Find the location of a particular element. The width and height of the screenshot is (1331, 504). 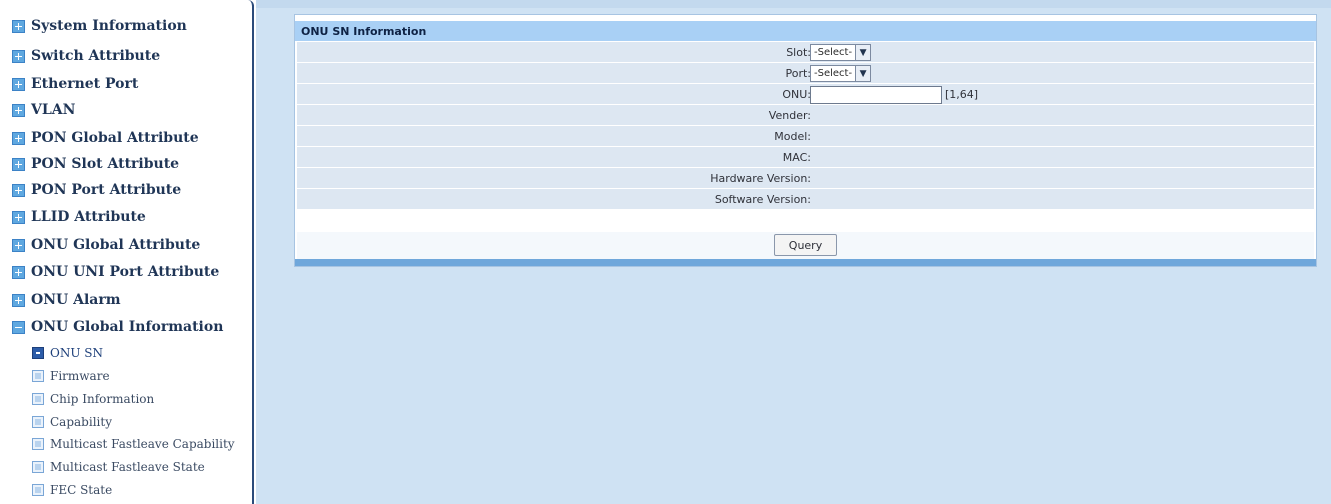

slot-row: Slot: -Select- ▼ is located at coordinates (805, 52).